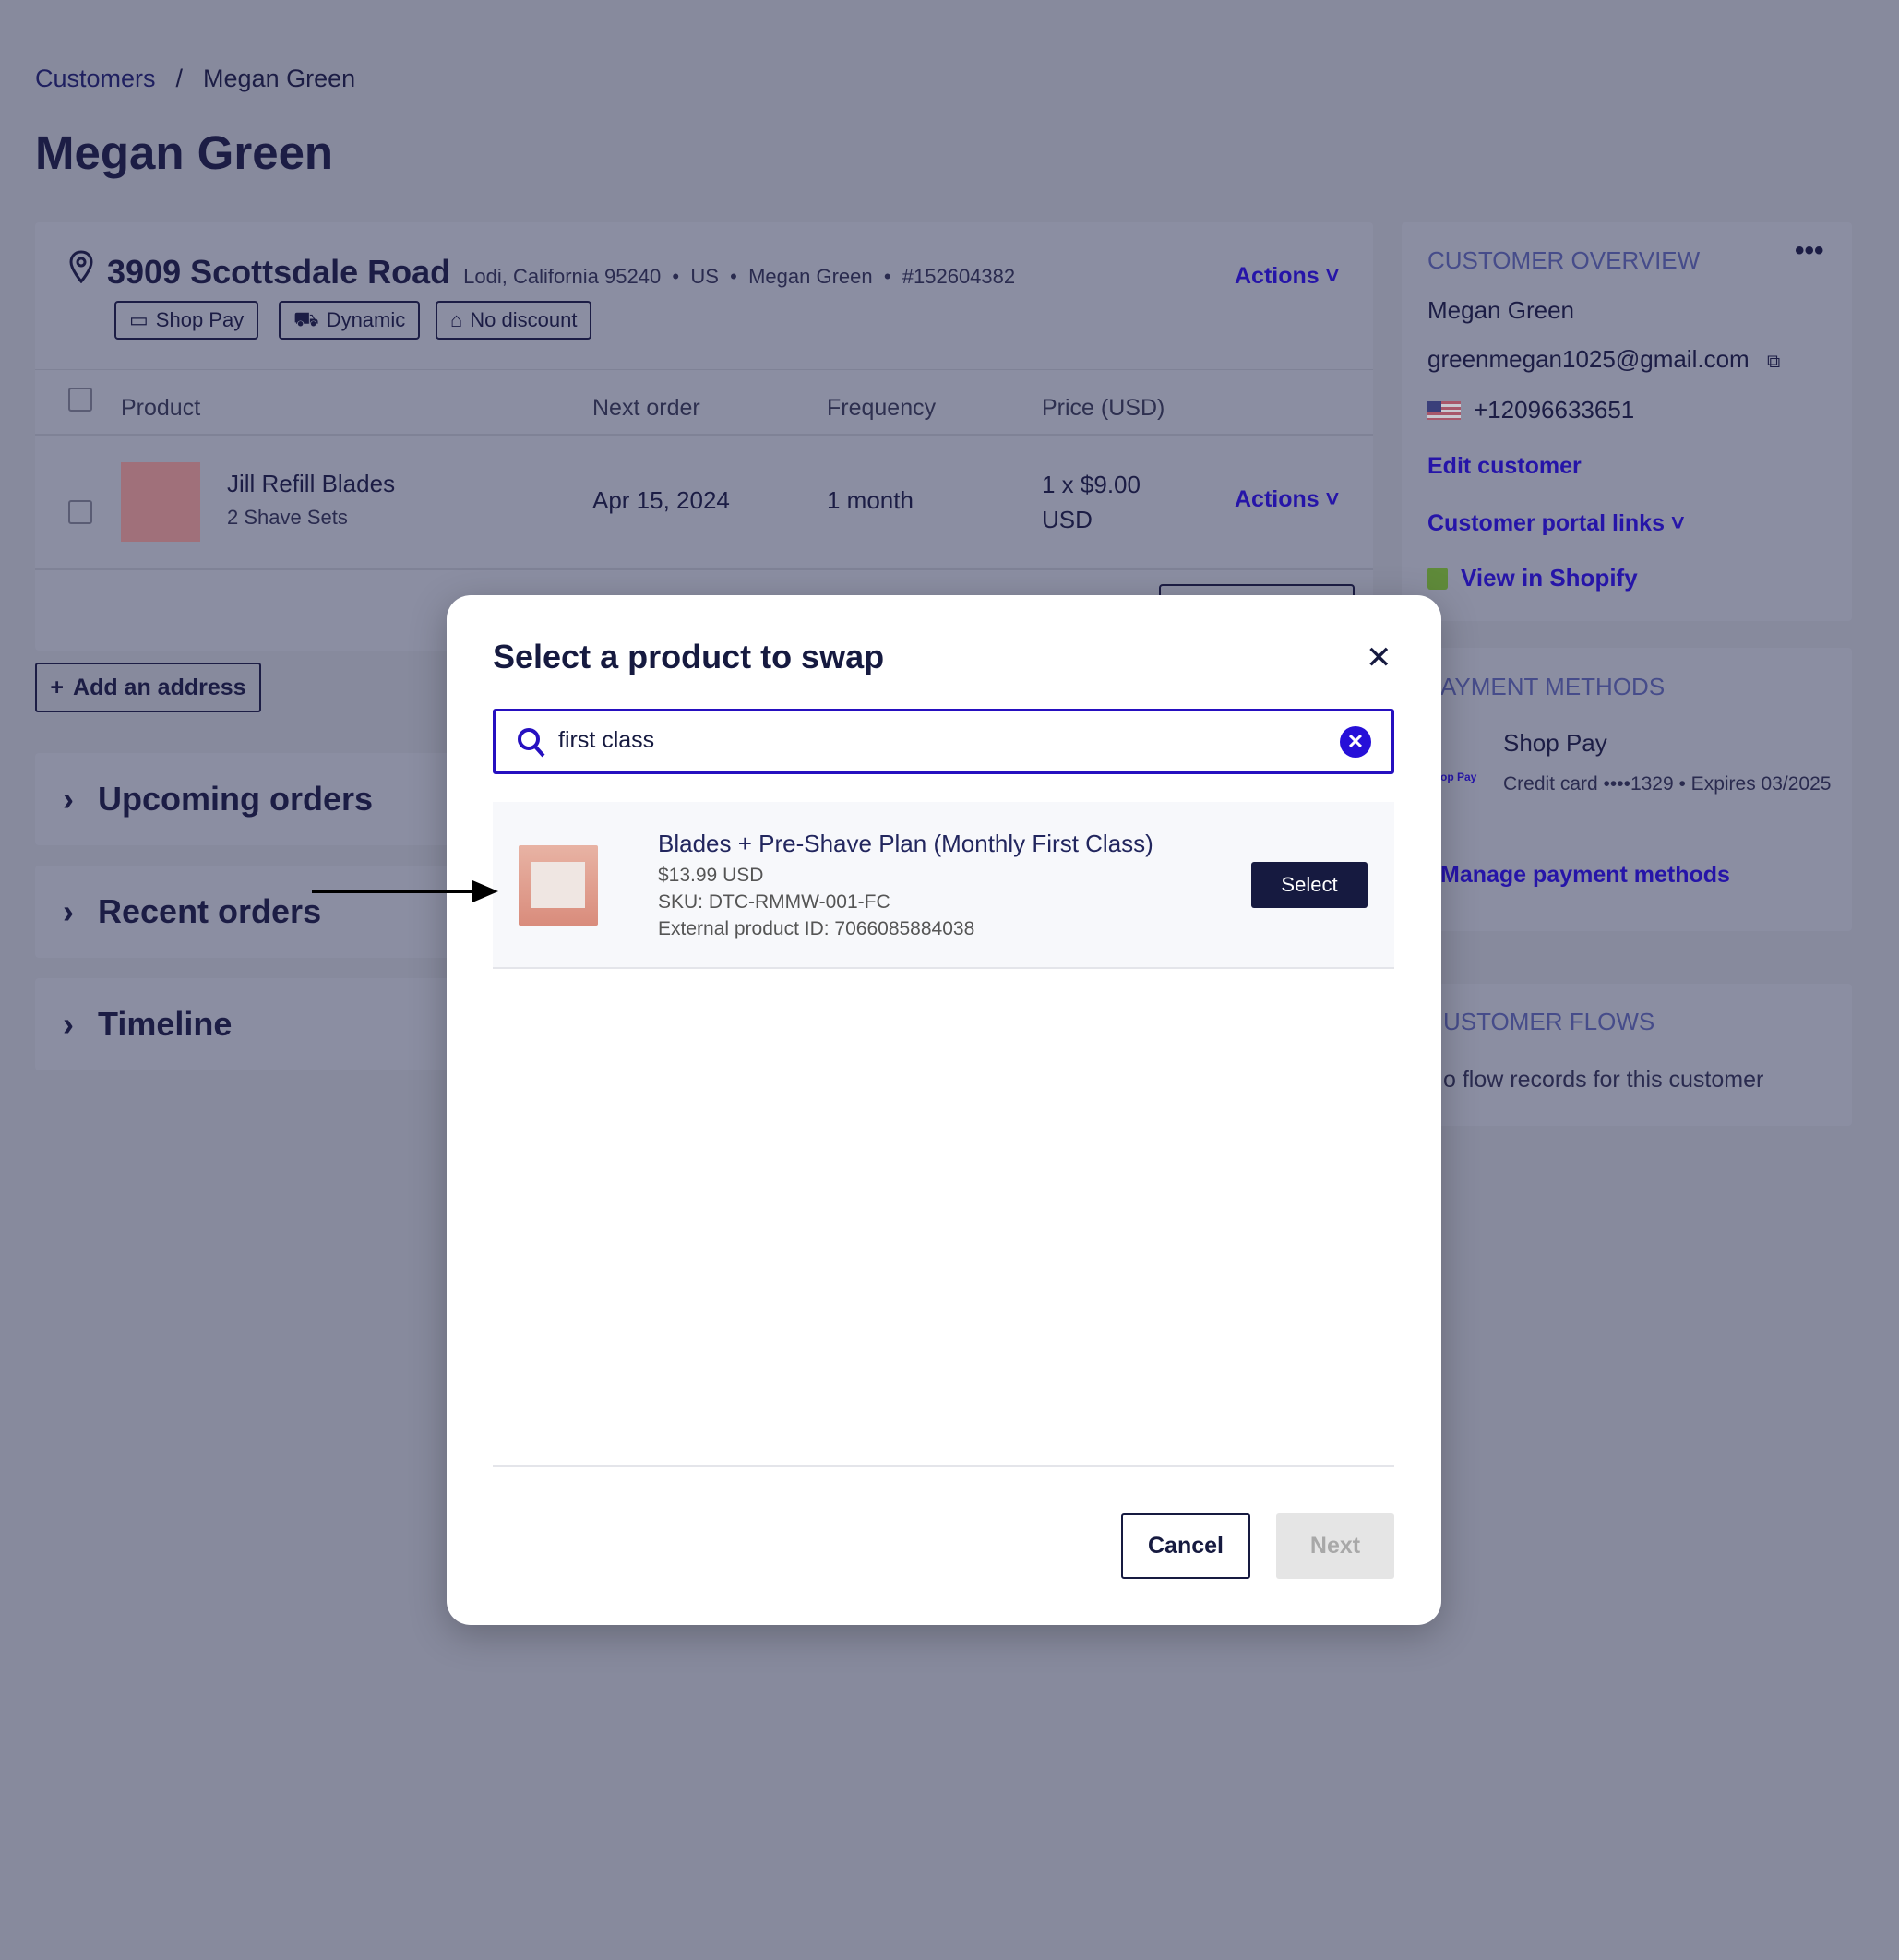 This screenshot has width=1899, height=1960. What do you see at coordinates (184, 152) in the screenshot?
I see `page-title: Megan Green` at bounding box center [184, 152].